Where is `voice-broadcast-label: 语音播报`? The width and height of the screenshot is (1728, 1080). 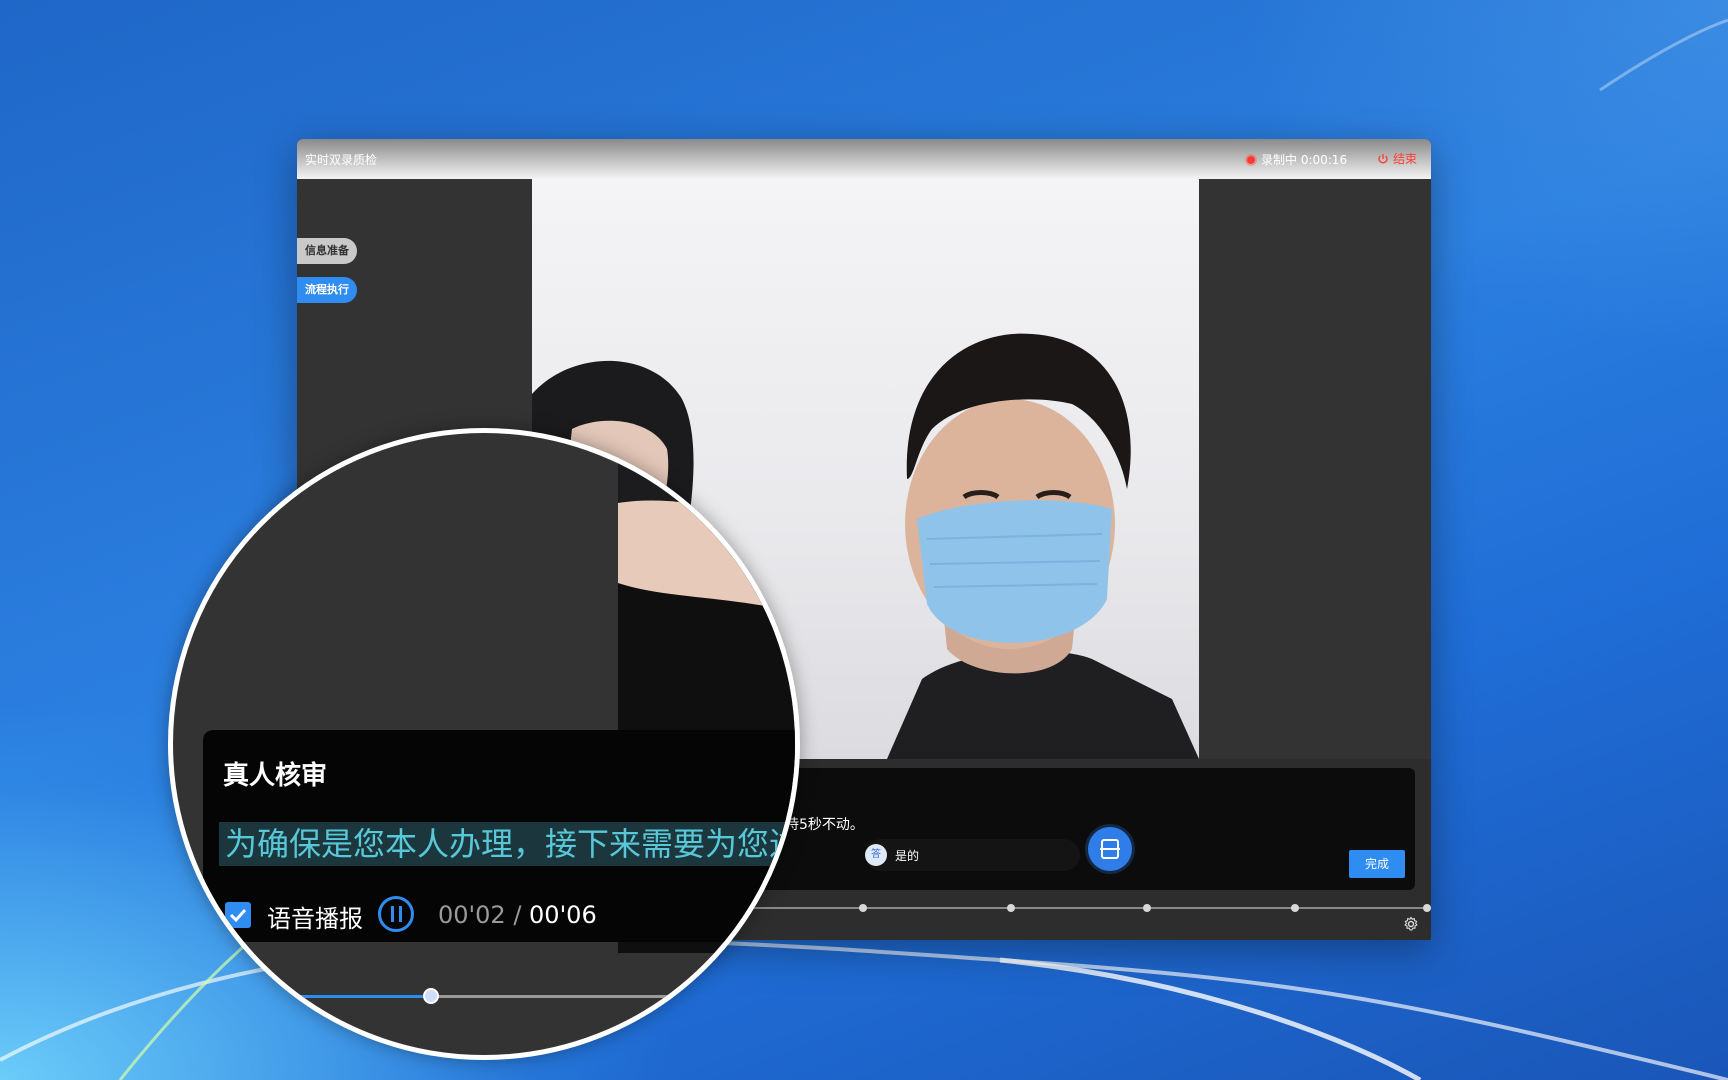
voice-broadcast-label: 语音播报 is located at coordinates (315, 919).